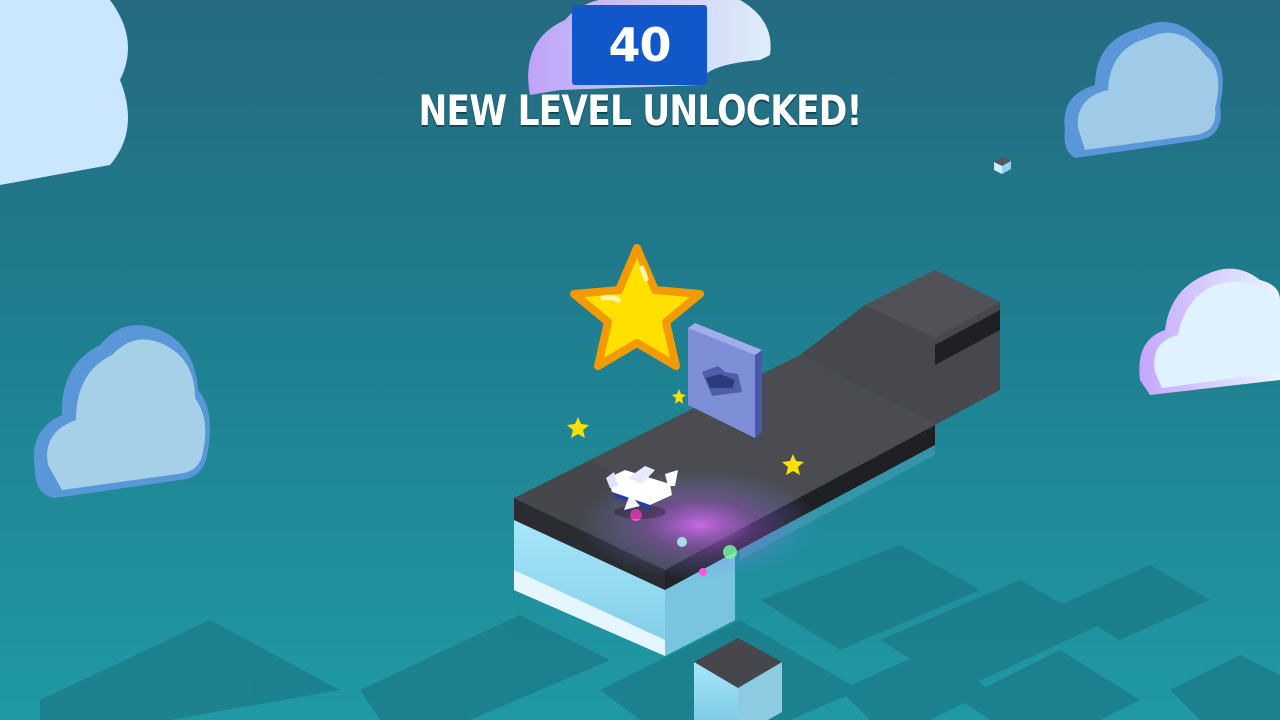  What do you see at coordinates (122, 411) in the screenshot?
I see `cloud-left` at bounding box center [122, 411].